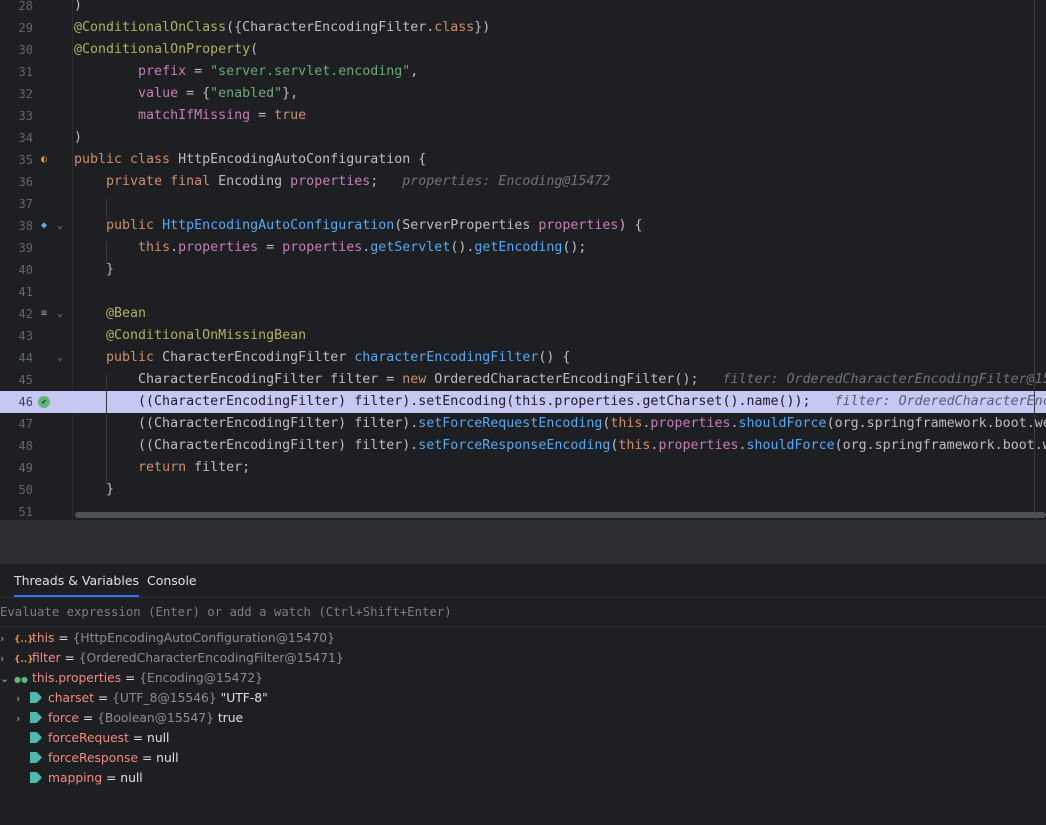 The height and width of the screenshot is (825, 1046). Describe the element at coordinates (16, 204) in the screenshot. I see `line-number: 37` at that location.